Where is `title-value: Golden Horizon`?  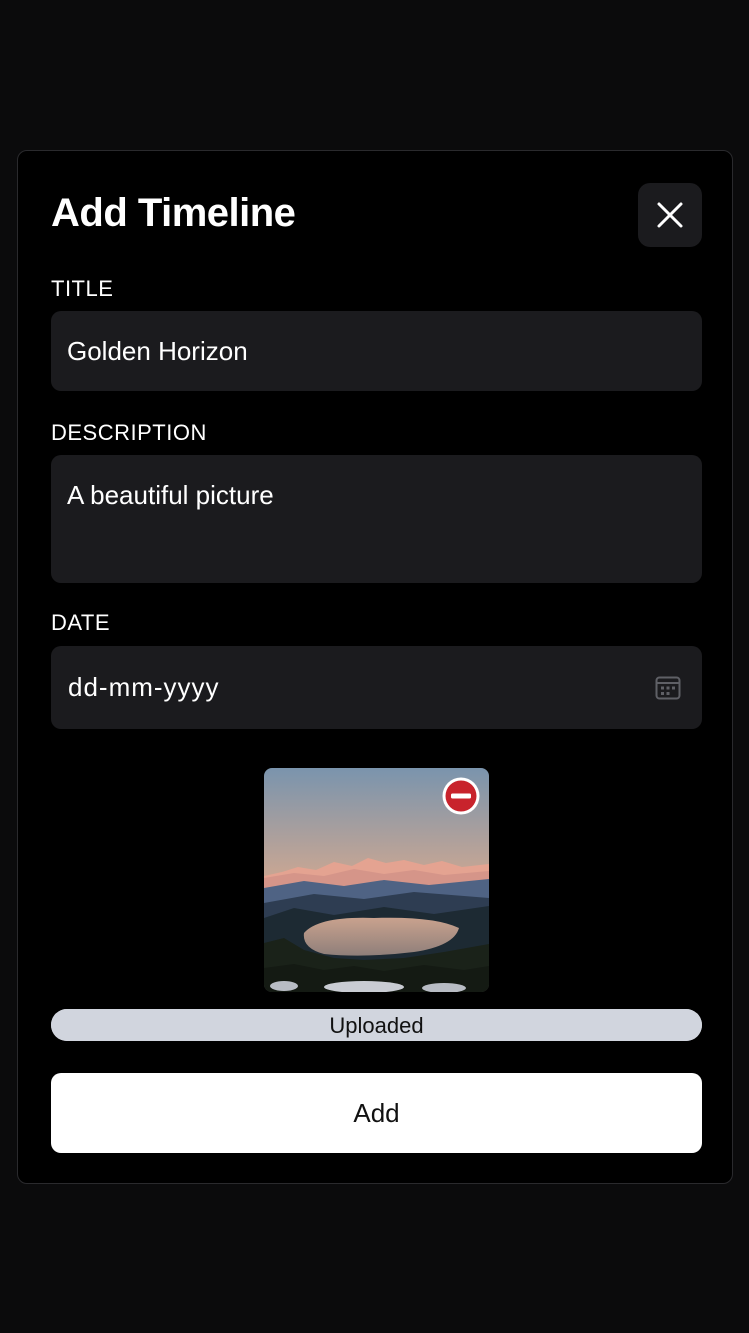
title-value: Golden Horizon is located at coordinates (157, 351).